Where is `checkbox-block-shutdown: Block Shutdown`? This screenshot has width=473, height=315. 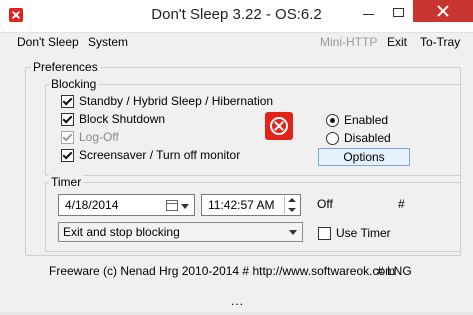
checkbox-block-shutdown: Block Shutdown is located at coordinates (113, 119).